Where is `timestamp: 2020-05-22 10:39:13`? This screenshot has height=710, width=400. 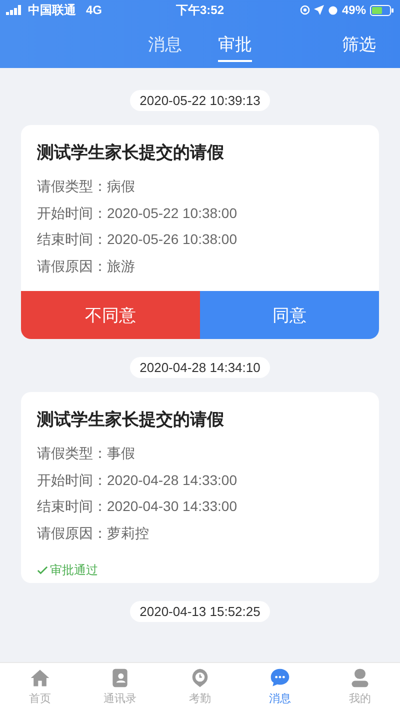
timestamp: 2020-05-22 10:39:13 is located at coordinates (200, 100).